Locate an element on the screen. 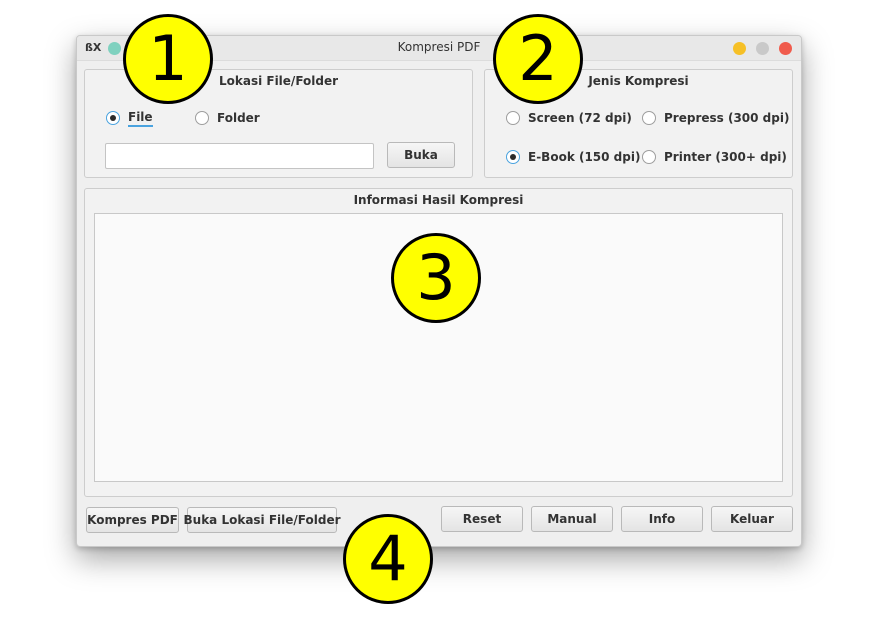 This screenshot has width=877, height=633. radio-screen-label: Screen (72 dpi) is located at coordinates (580, 118).